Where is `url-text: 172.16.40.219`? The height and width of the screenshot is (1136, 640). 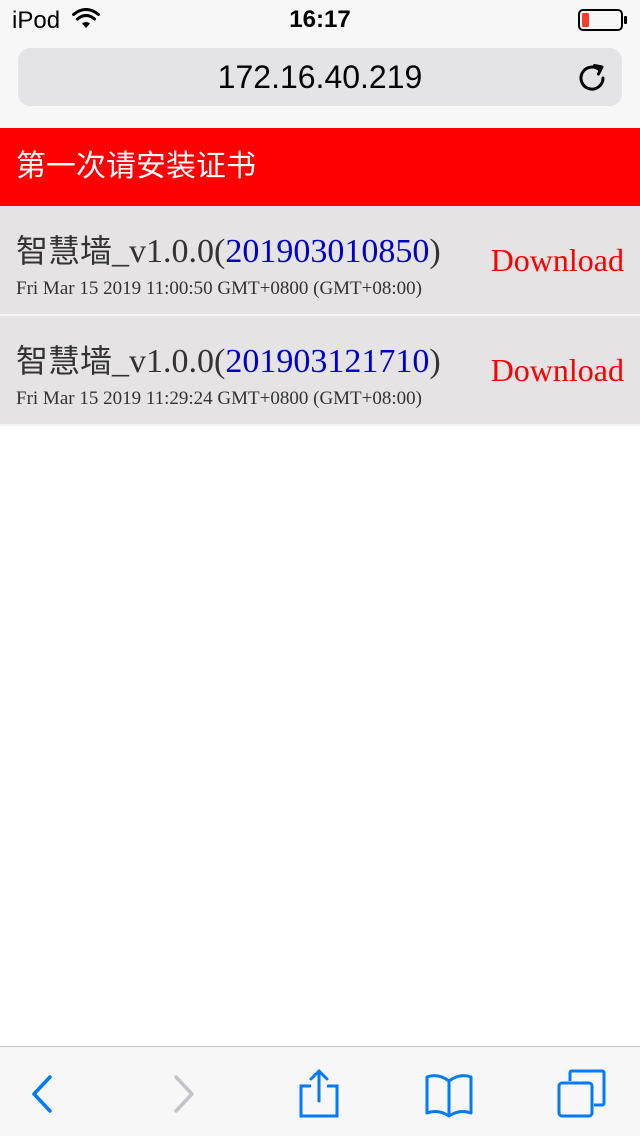 url-text: 172.16.40.219 is located at coordinates (320, 77).